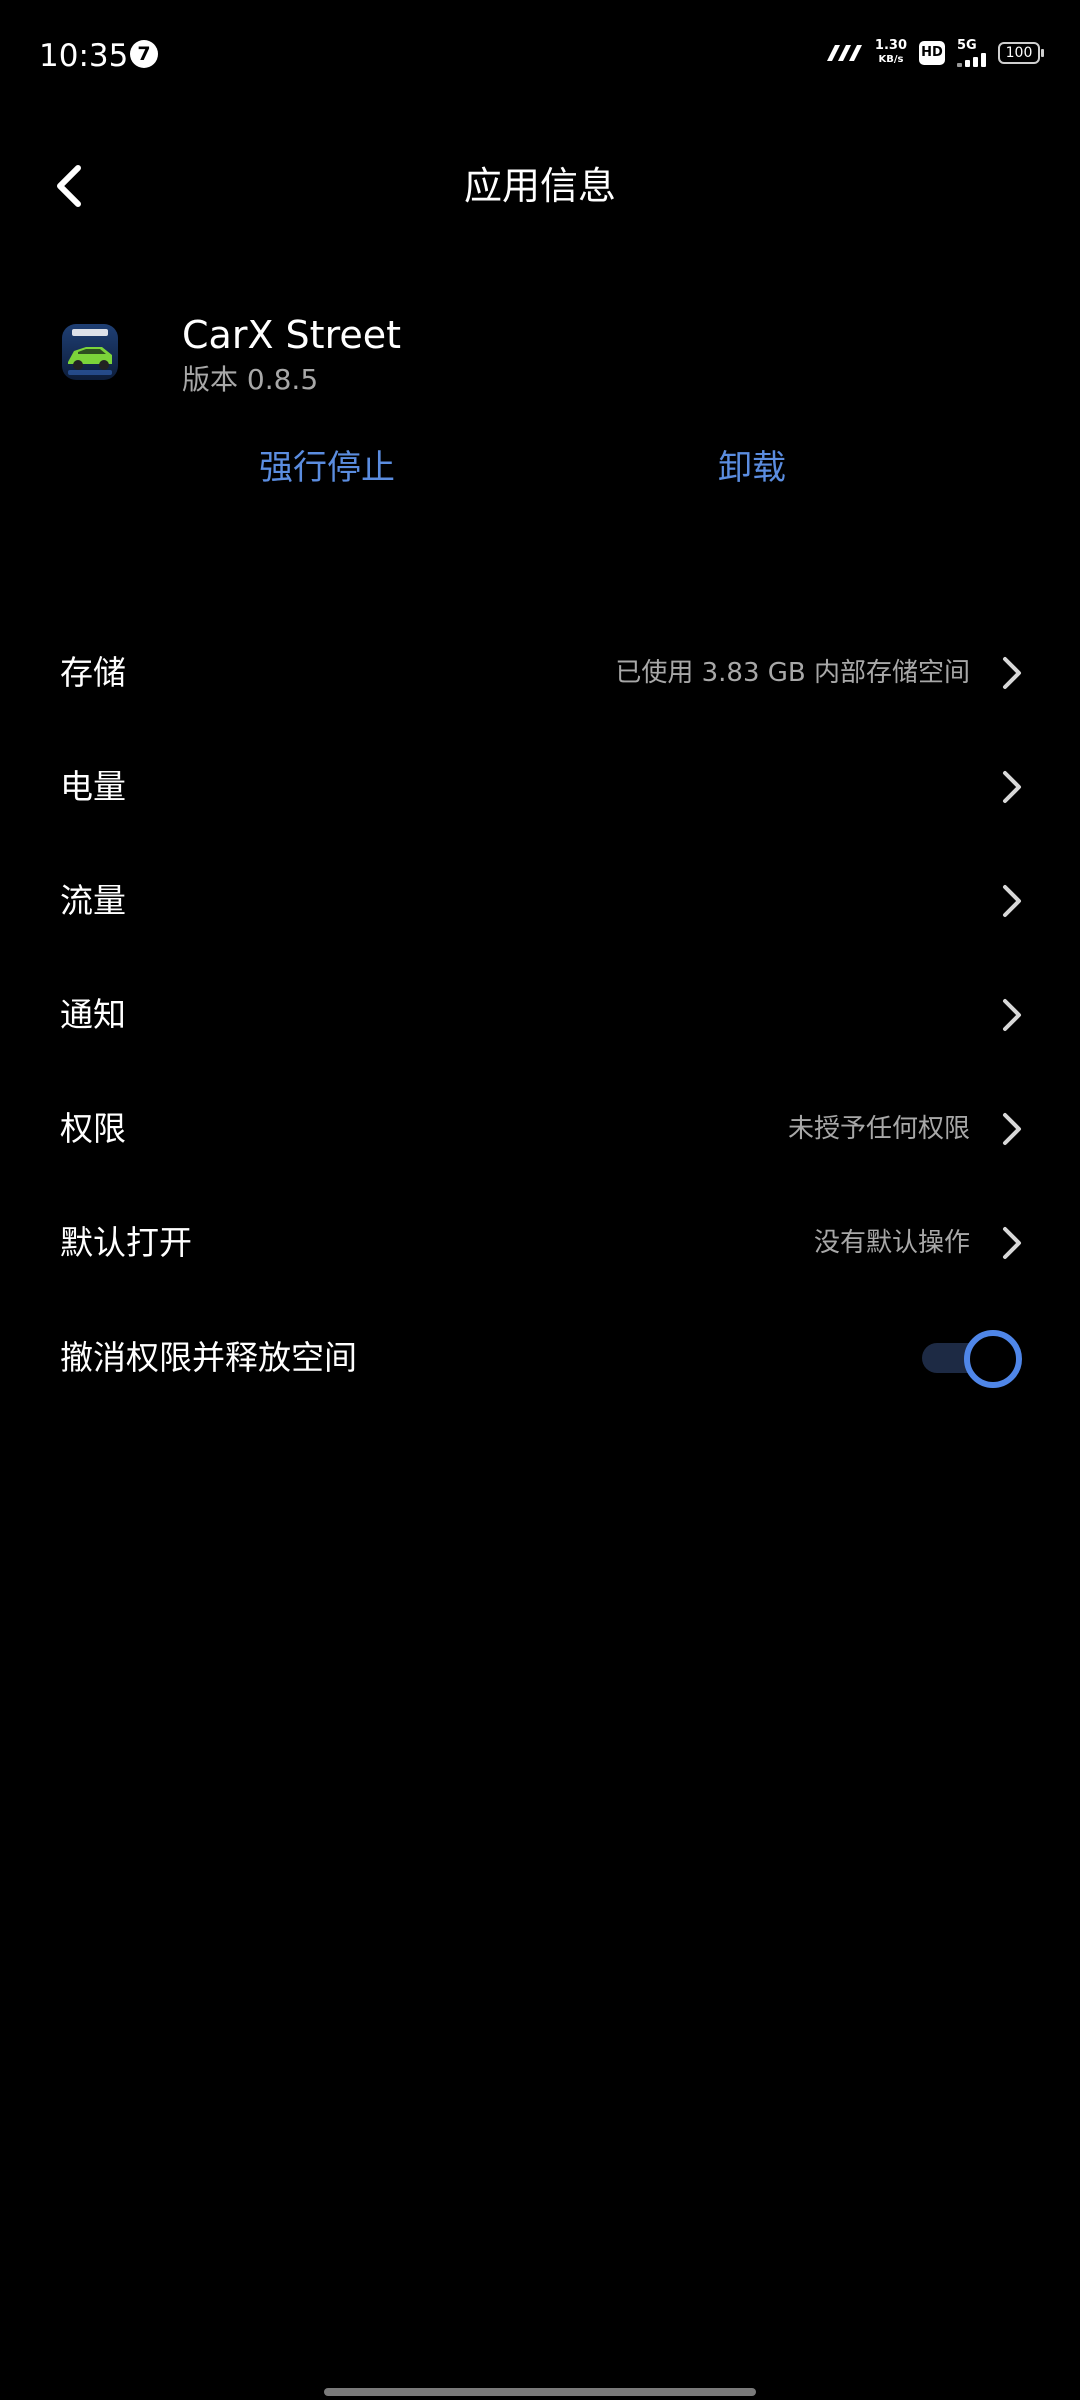 This screenshot has height=2400, width=1080. I want to click on setting-data-usage: 流量, so click(540, 901).